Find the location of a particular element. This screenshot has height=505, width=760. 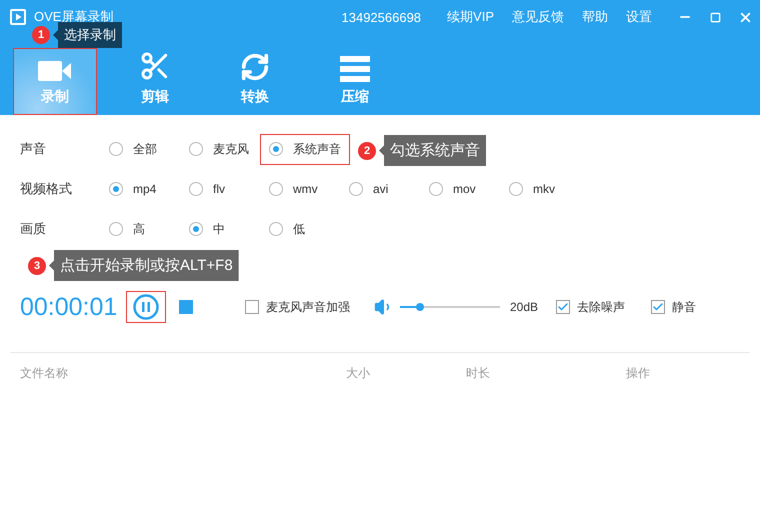

pause-button is located at coordinates (146, 307).